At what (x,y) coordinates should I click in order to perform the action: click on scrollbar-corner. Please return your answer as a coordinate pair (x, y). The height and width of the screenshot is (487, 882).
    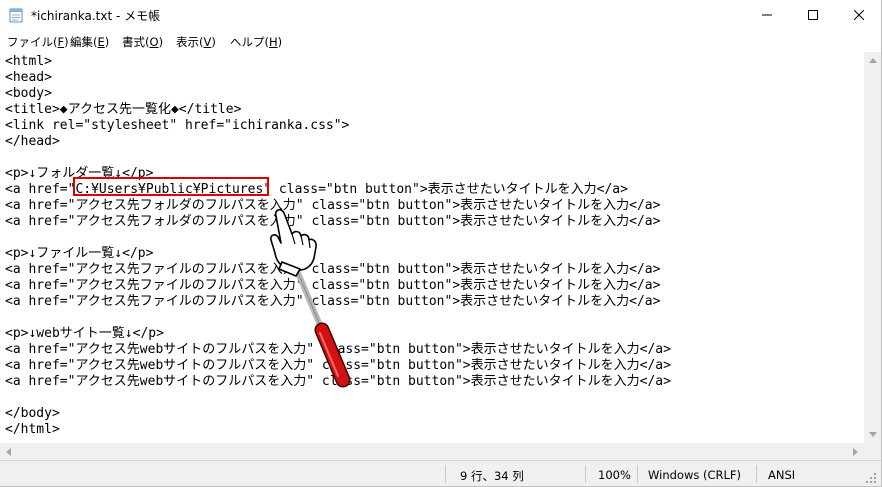
    Looking at the image, I should click on (872, 451).